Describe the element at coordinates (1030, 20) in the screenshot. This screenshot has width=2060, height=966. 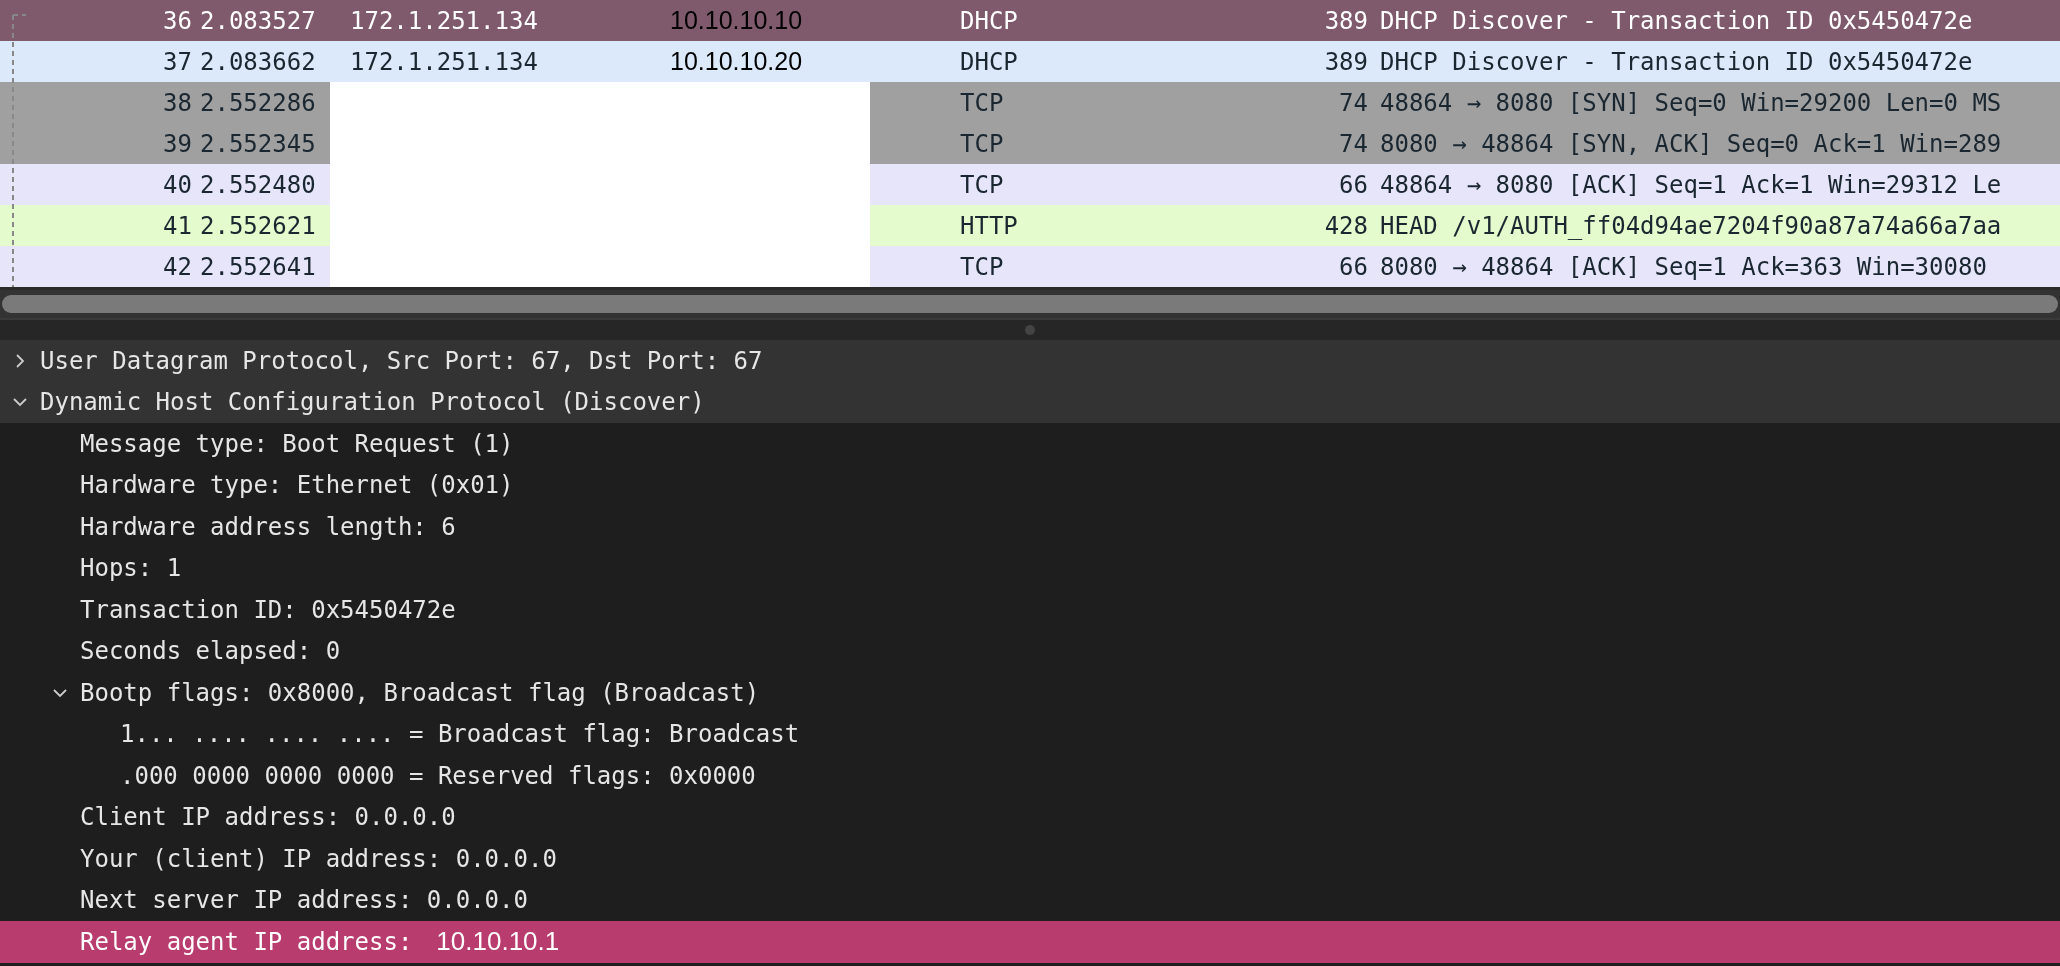
I see `packet-row: 36 2.083527 172.1.251.134 10.10.10.10 DHCP 389 DHCP Discover - Transaction ID 0x5450472e` at that location.